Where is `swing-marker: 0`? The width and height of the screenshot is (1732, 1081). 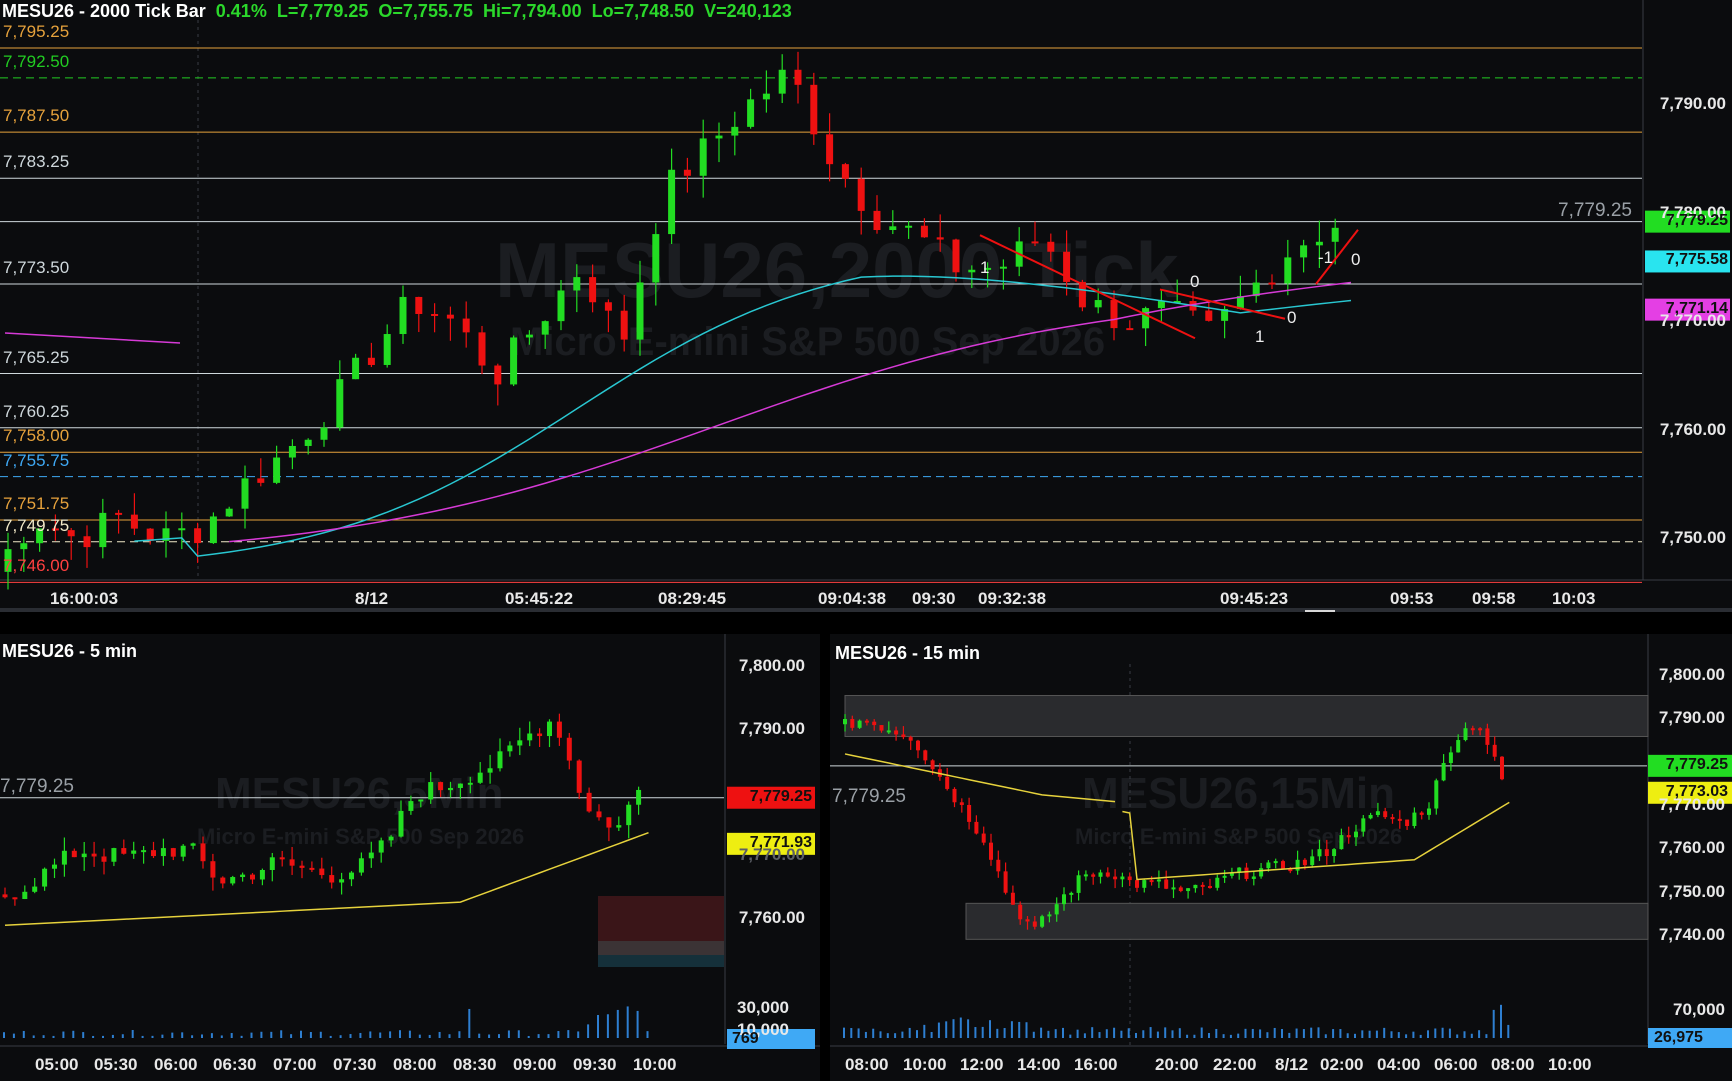 swing-marker: 0 is located at coordinates (1292, 317).